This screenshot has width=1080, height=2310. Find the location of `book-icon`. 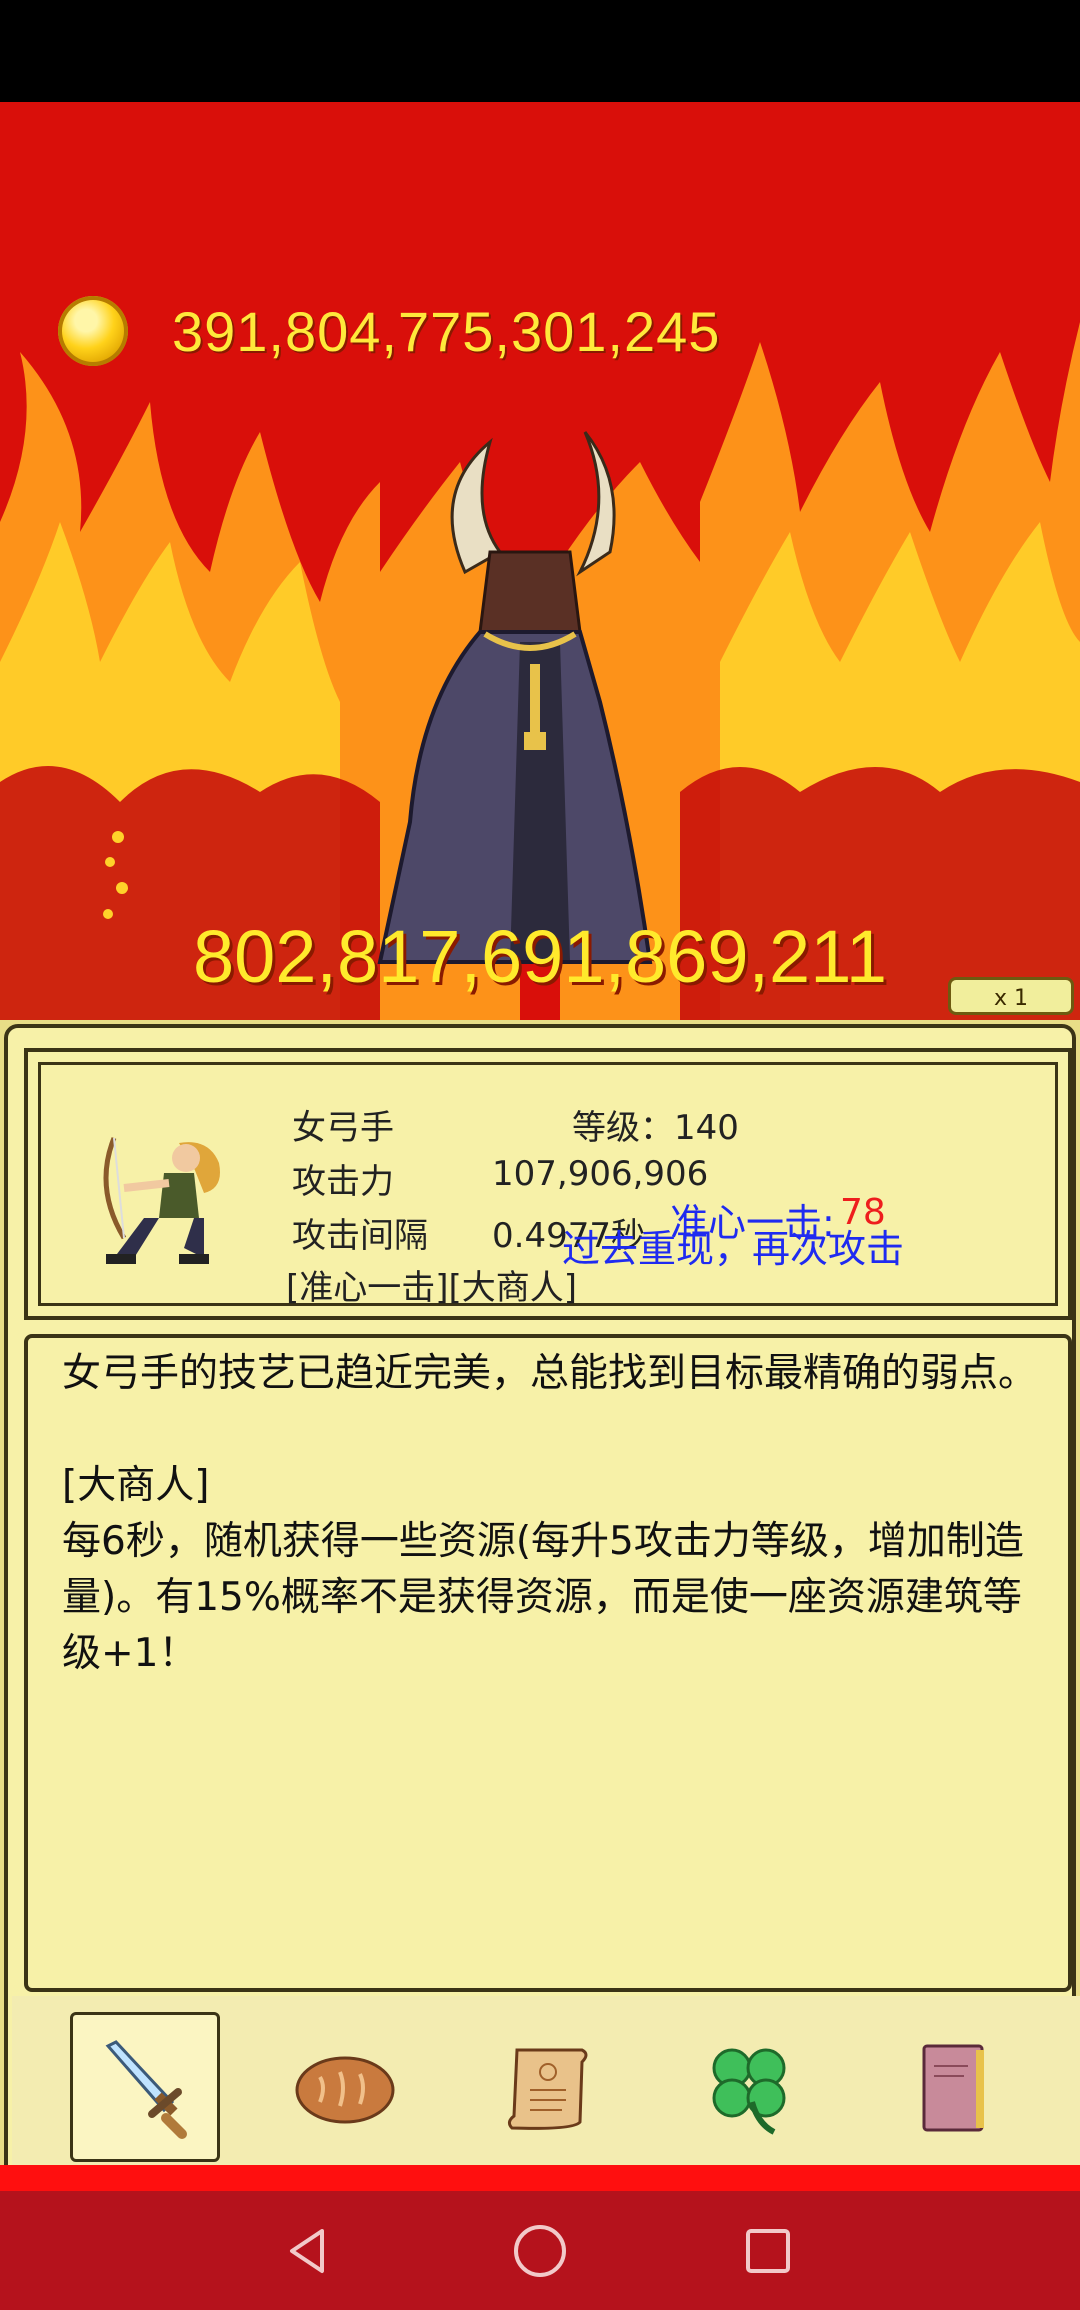

book-icon is located at coordinates (953, 2088).